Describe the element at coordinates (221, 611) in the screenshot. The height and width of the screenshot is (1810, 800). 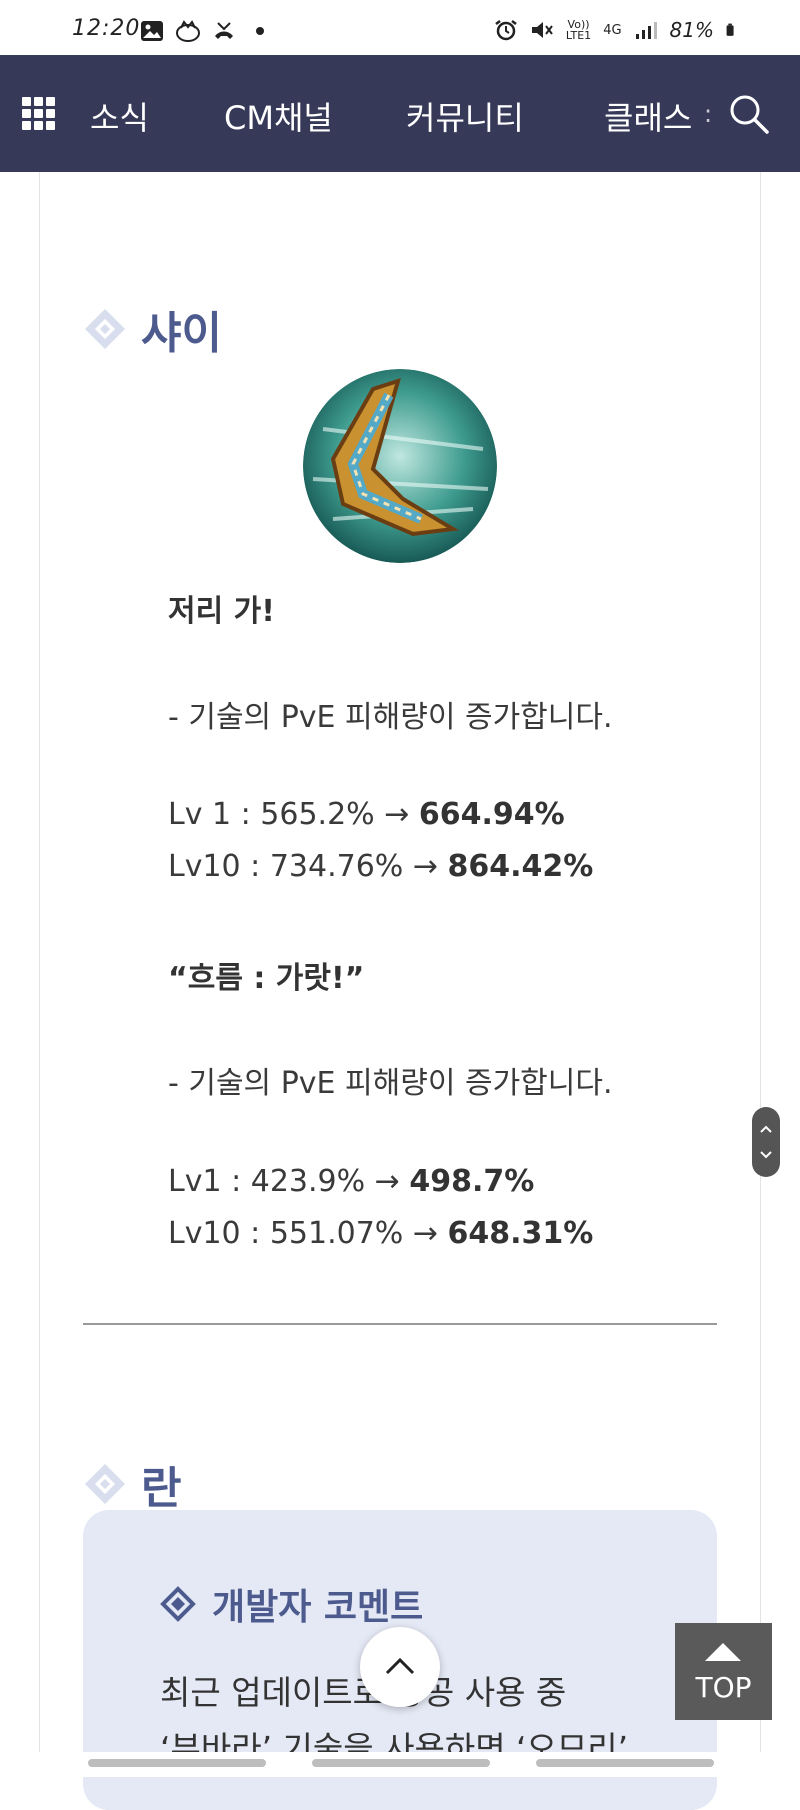
I see `skill-name-1: 저리 가!` at that location.